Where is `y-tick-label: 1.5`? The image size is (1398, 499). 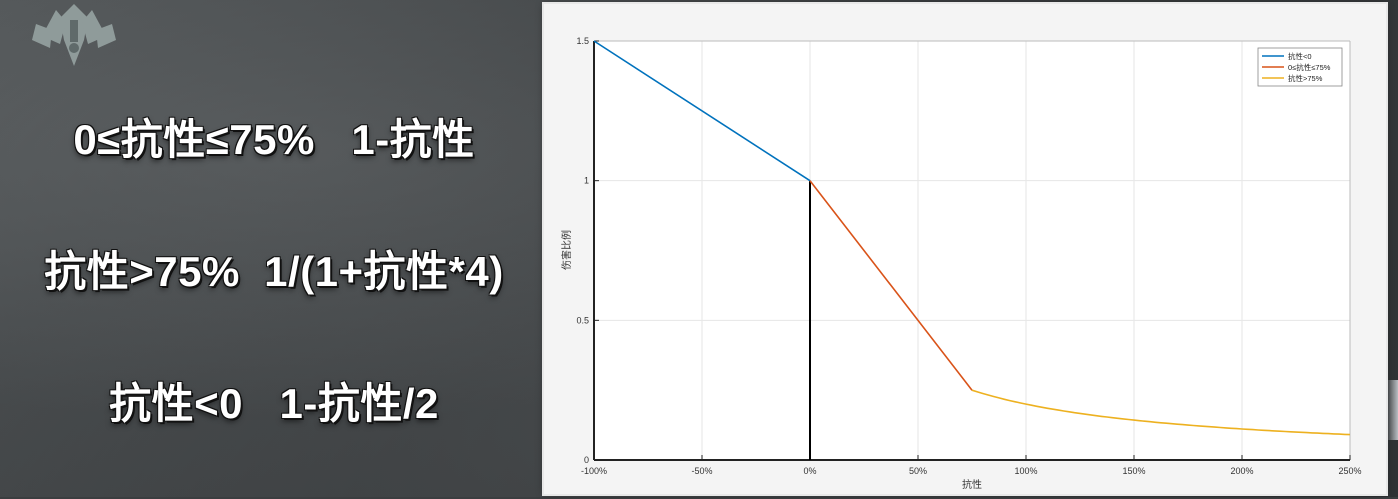
y-tick-label: 1.5 is located at coordinates (582, 41).